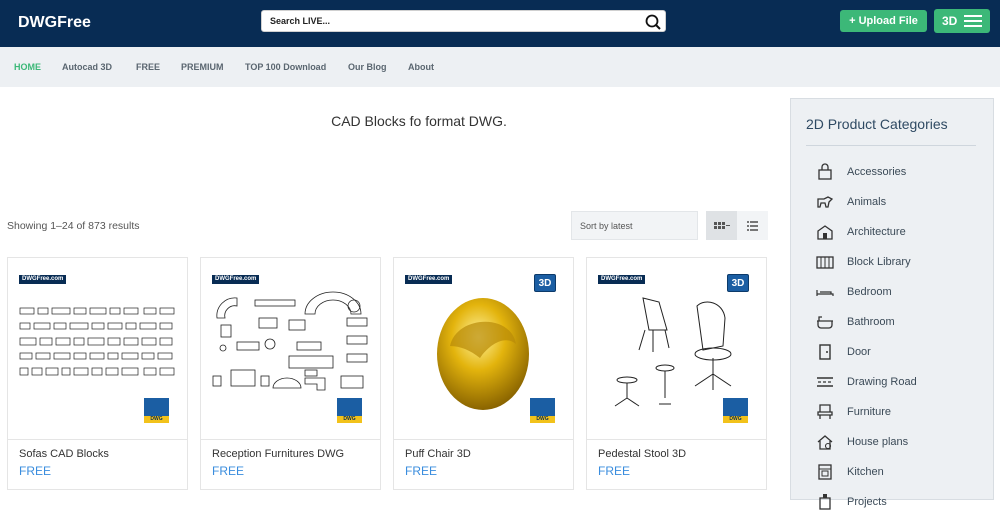 This screenshot has height=511, width=1000. What do you see at coordinates (825, 382) in the screenshot?
I see `road-icon` at bounding box center [825, 382].